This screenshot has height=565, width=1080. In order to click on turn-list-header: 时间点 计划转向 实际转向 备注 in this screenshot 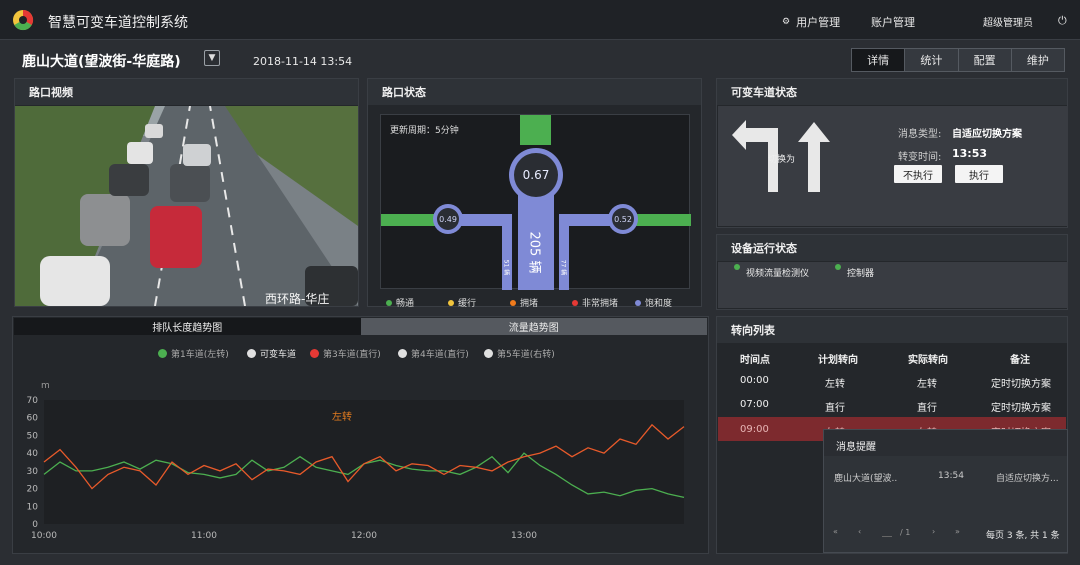, I will do `click(892, 356)`.